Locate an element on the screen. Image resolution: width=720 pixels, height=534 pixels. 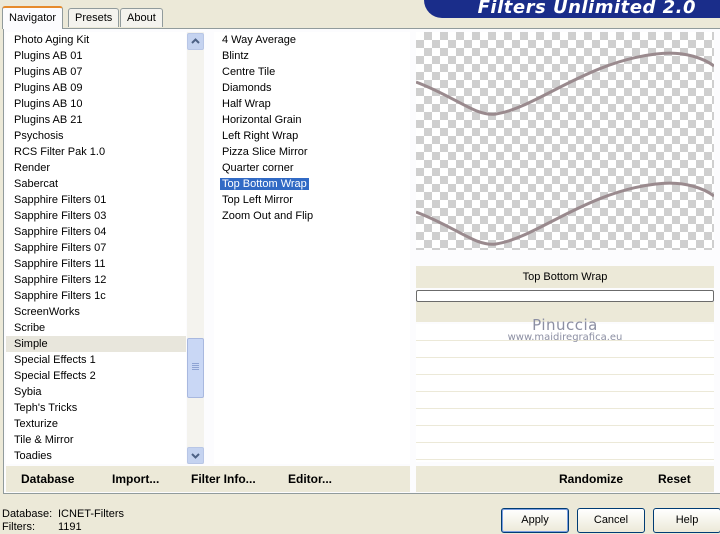
category-item: Teph's Tricks is located at coordinates (96, 408).